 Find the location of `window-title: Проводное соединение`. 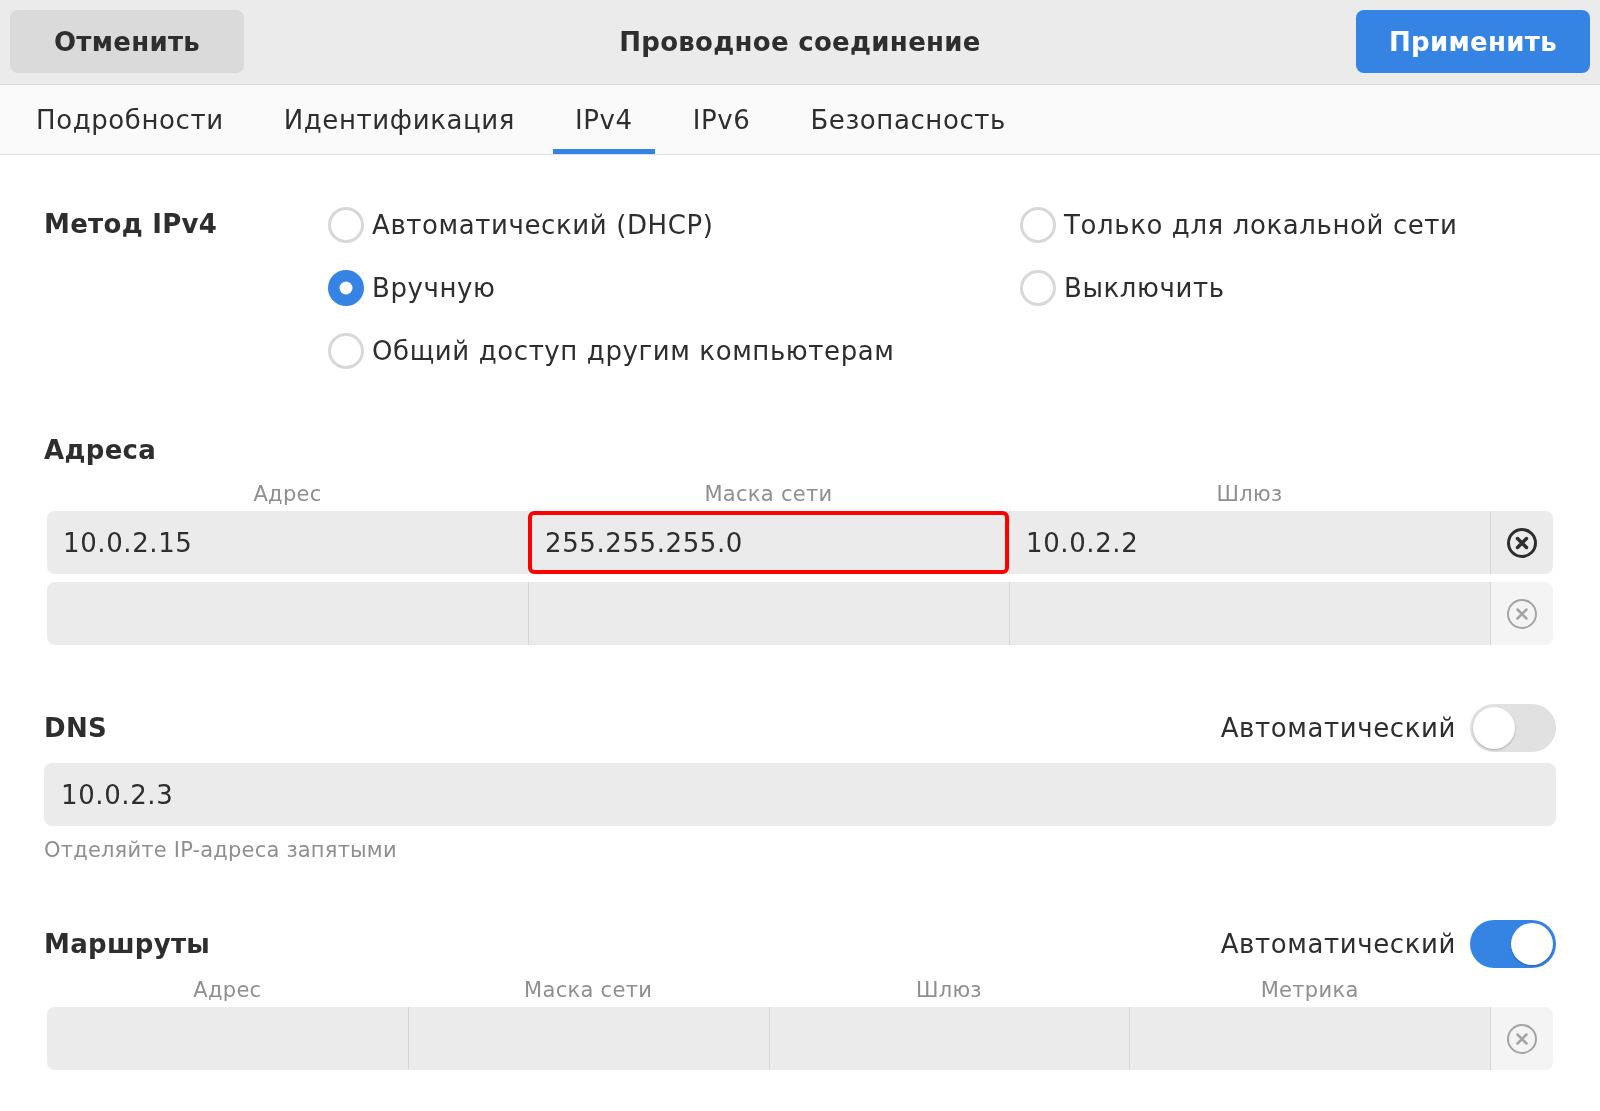

window-title: Проводное соединение is located at coordinates (800, 41).